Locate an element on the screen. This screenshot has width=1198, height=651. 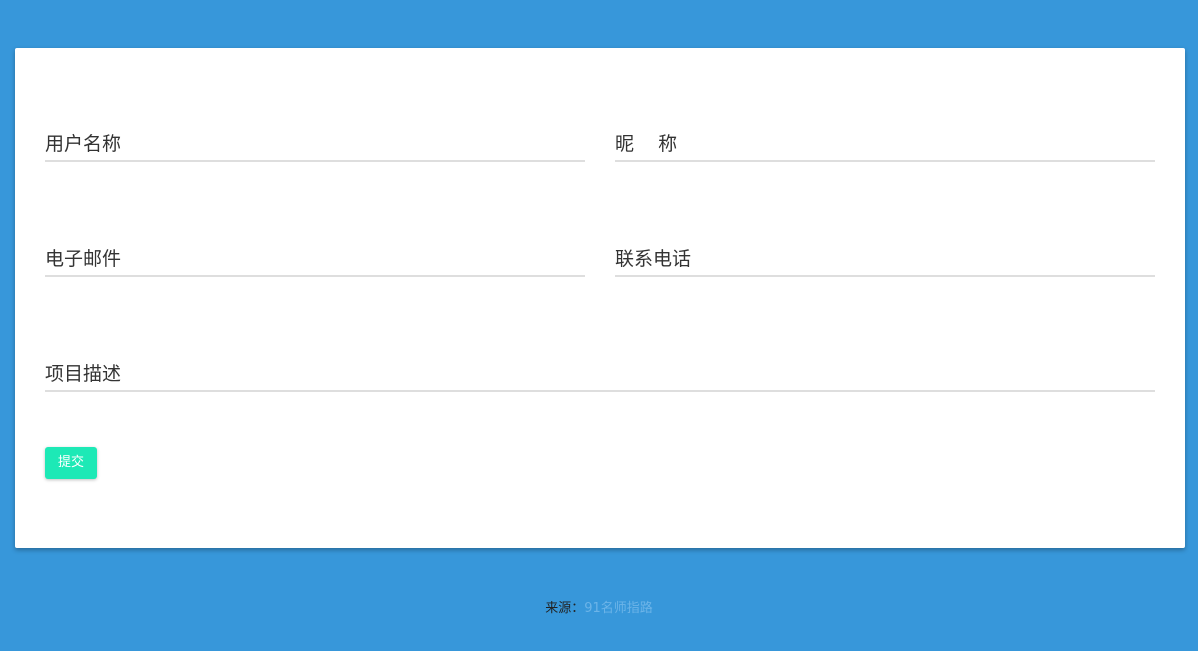
footer-source: 来源：91名师指路 is located at coordinates (599, 609).